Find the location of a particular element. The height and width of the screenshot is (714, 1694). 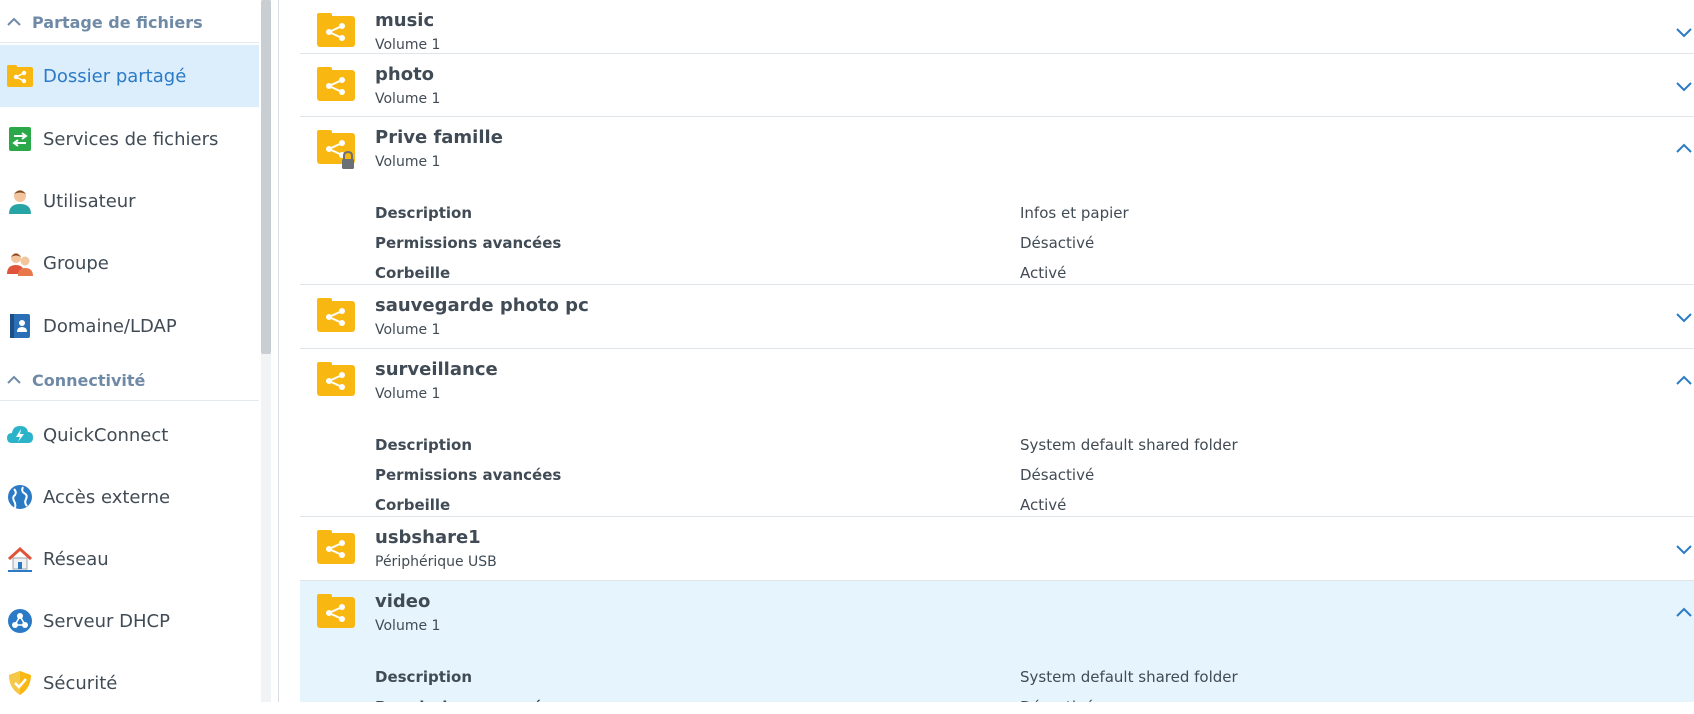

sidebar-item-label: Domaine/LDAP is located at coordinates (110, 326).